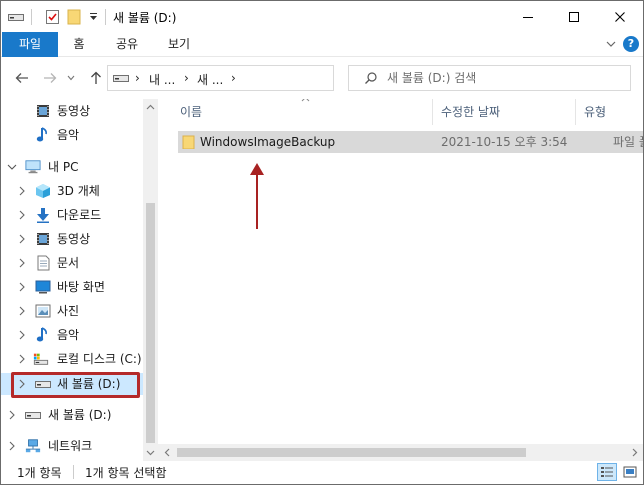 This screenshot has width=644, height=485. What do you see at coordinates (322, 472) in the screenshot?
I see `status-bar: 1개 항목 1개 항목 선택함` at bounding box center [322, 472].